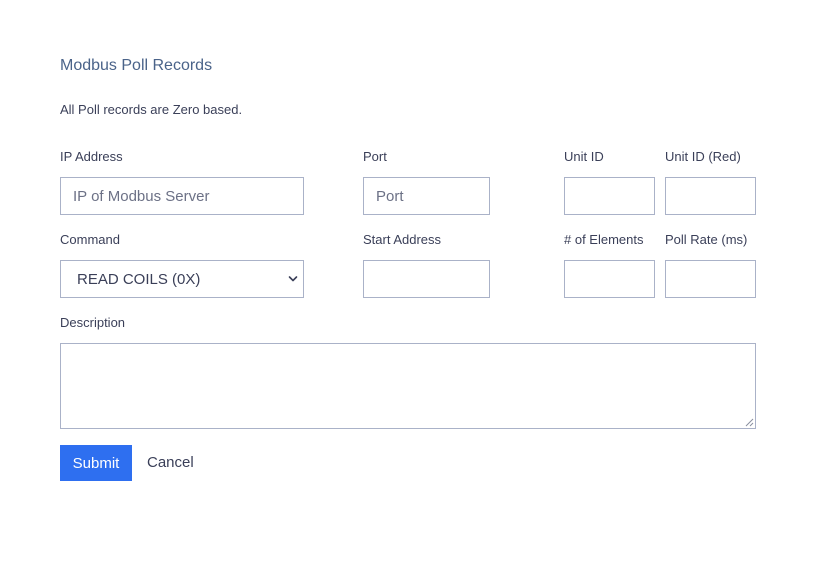  What do you see at coordinates (91, 156) in the screenshot?
I see `ip-address-label: IP Address` at bounding box center [91, 156].